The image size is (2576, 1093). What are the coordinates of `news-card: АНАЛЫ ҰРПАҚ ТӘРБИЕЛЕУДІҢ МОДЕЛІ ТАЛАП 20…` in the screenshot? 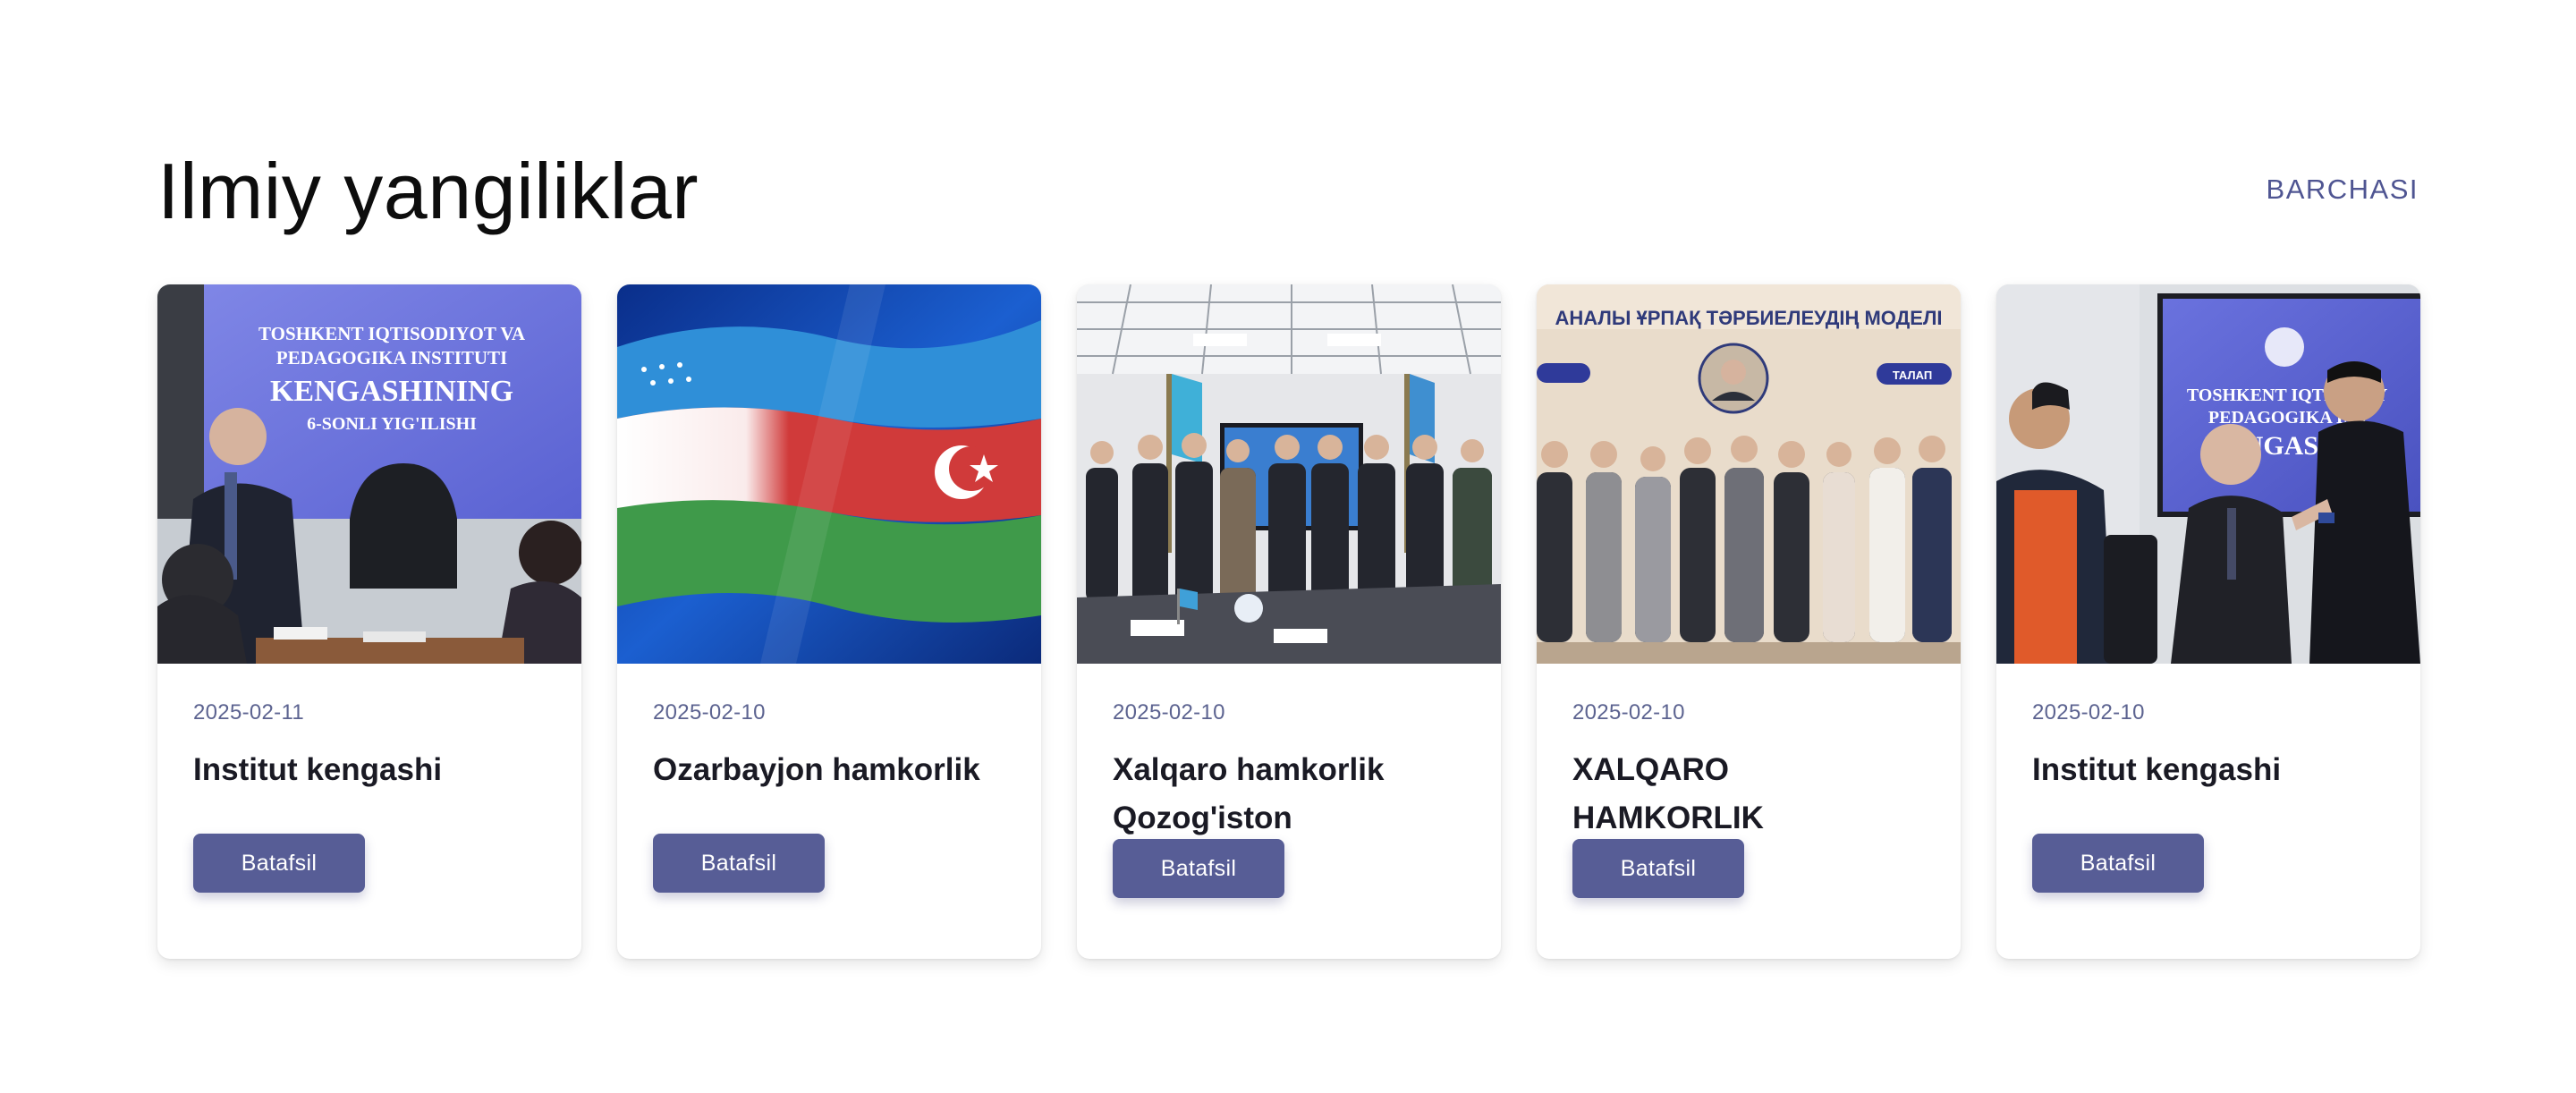 It's located at (1749, 621).